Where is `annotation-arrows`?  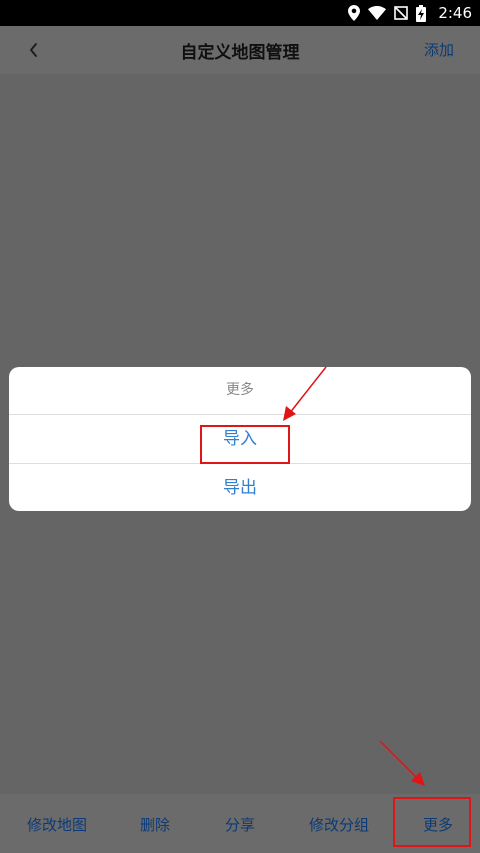
annotation-arrows is located at coordinates (354, 576).